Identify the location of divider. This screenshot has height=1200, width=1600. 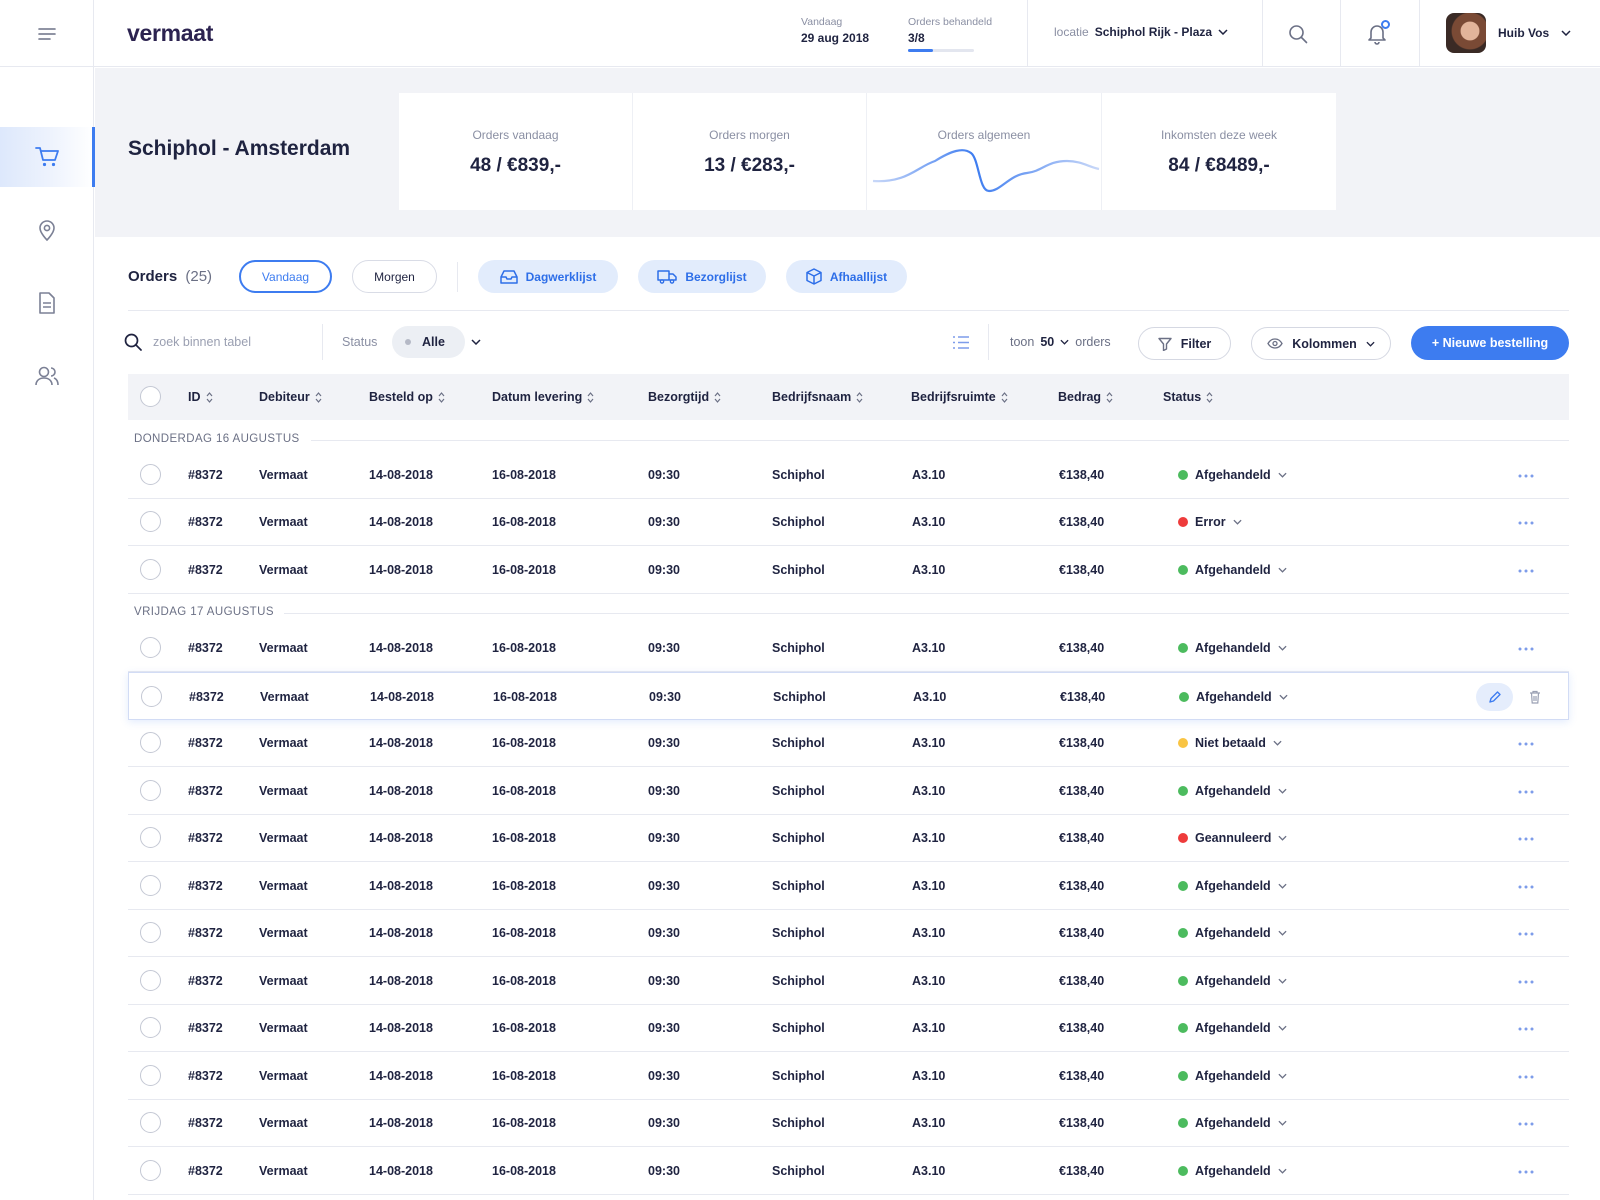
(1262, 33).